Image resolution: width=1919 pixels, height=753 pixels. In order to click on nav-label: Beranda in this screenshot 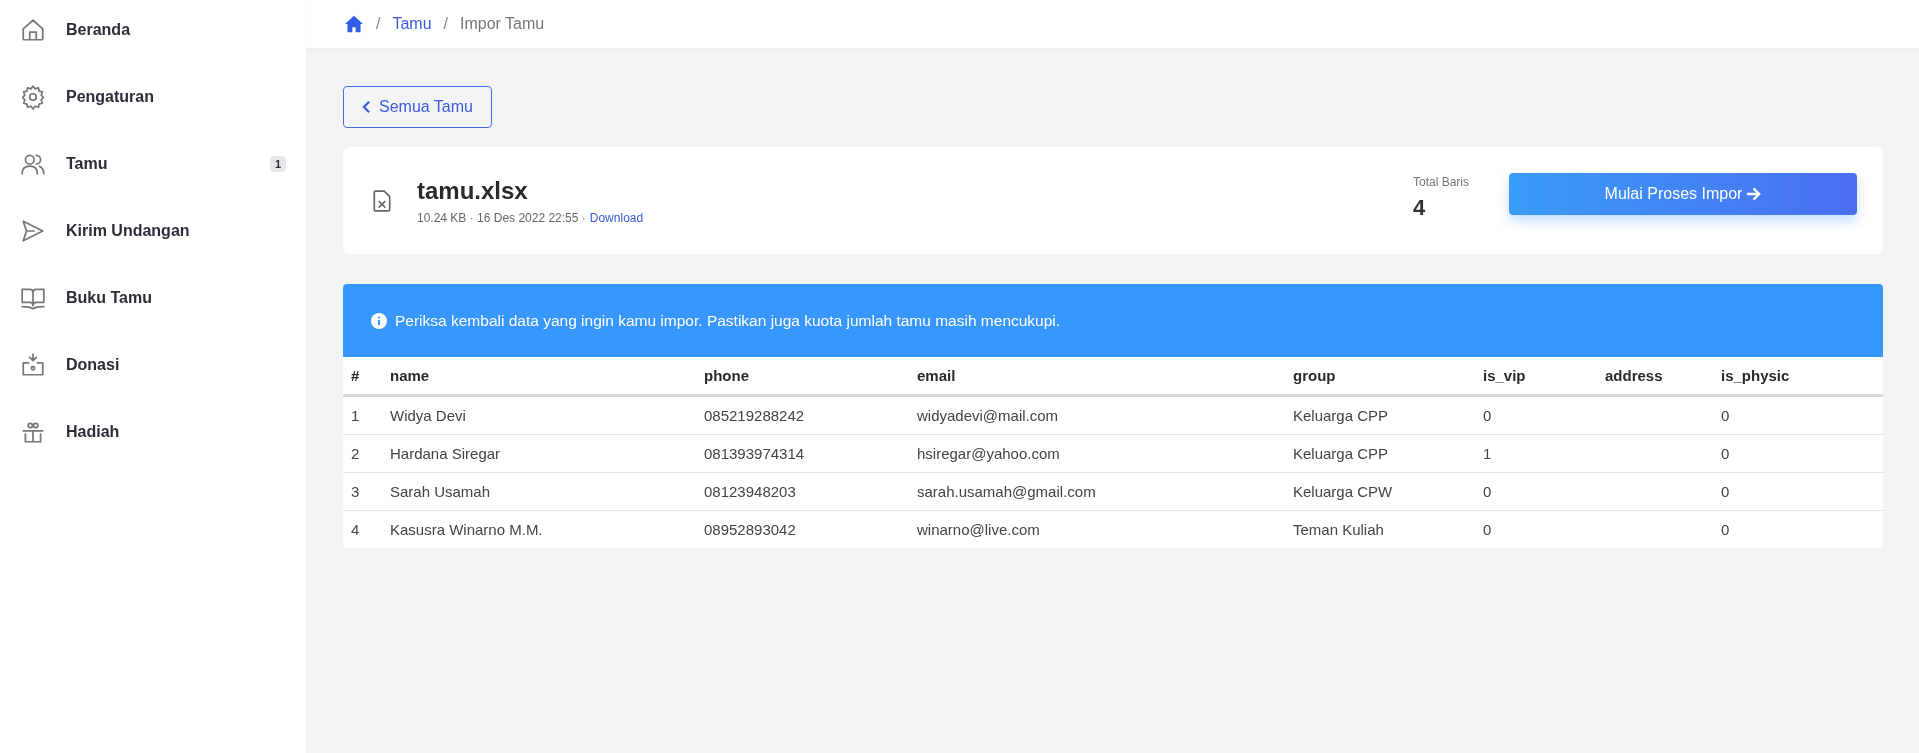, I will do `click(99, 30)`.